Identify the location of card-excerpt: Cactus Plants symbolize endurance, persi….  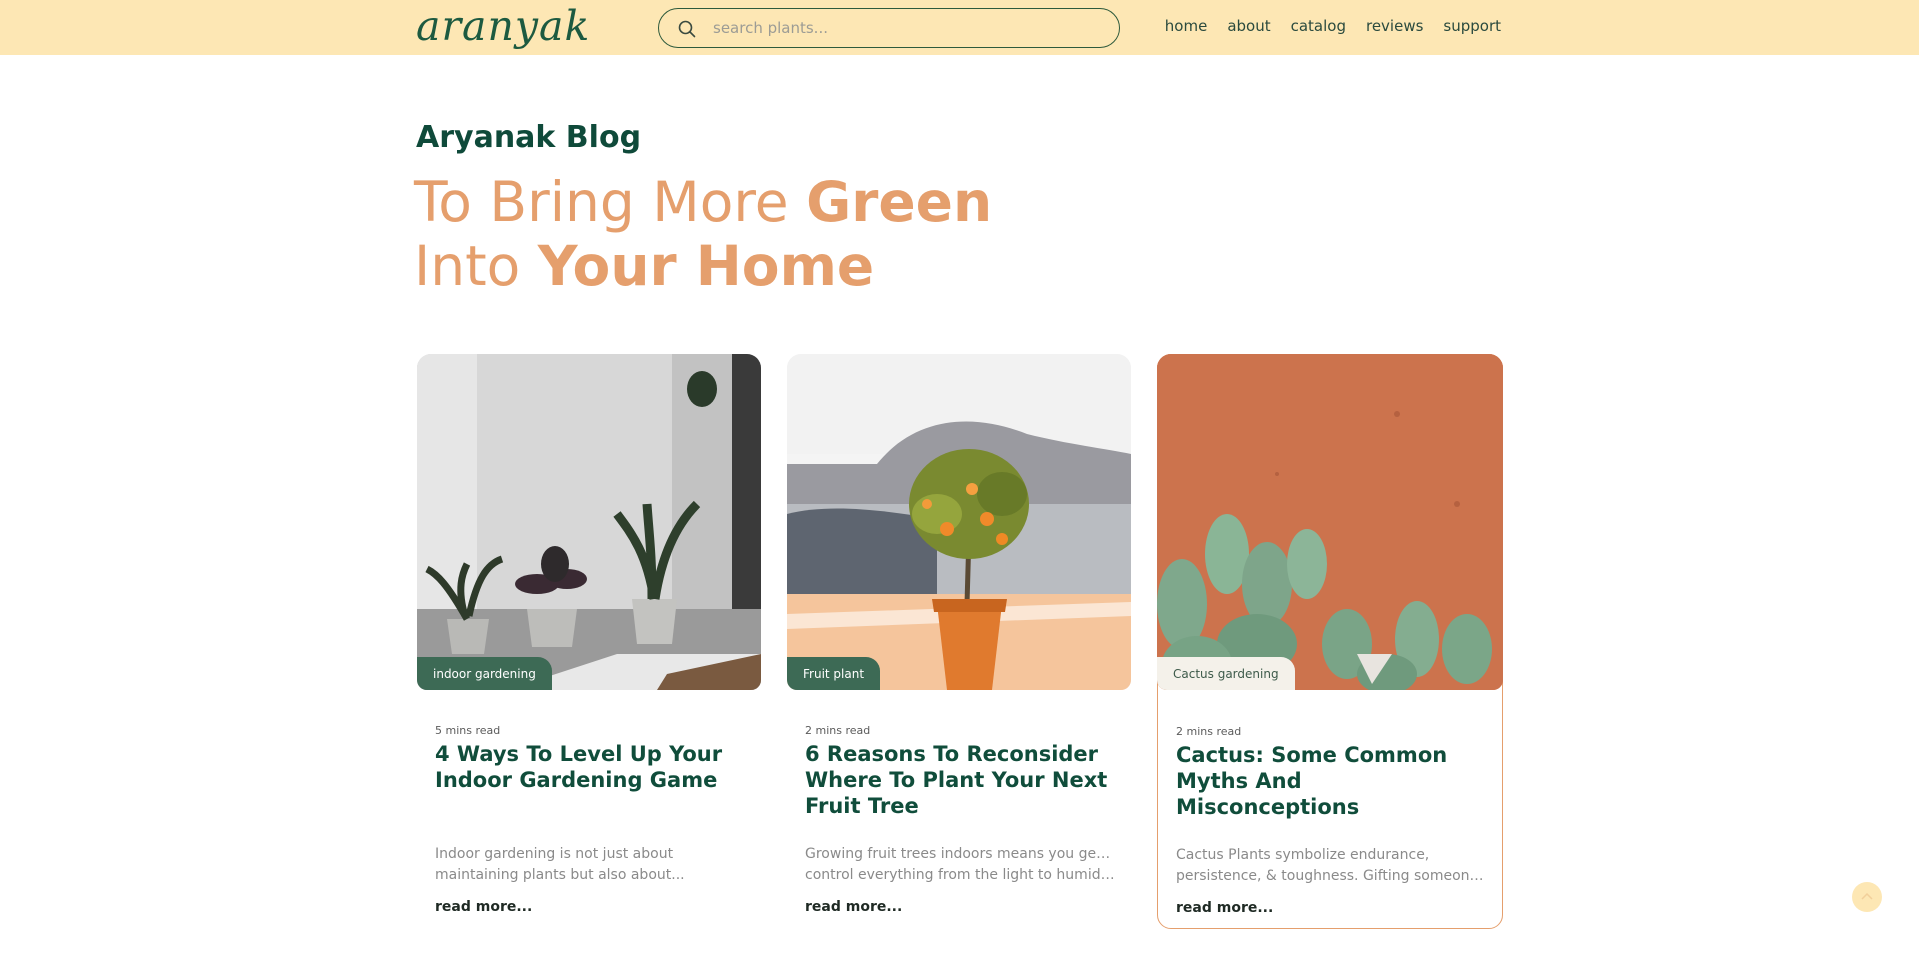
(1331, 866).